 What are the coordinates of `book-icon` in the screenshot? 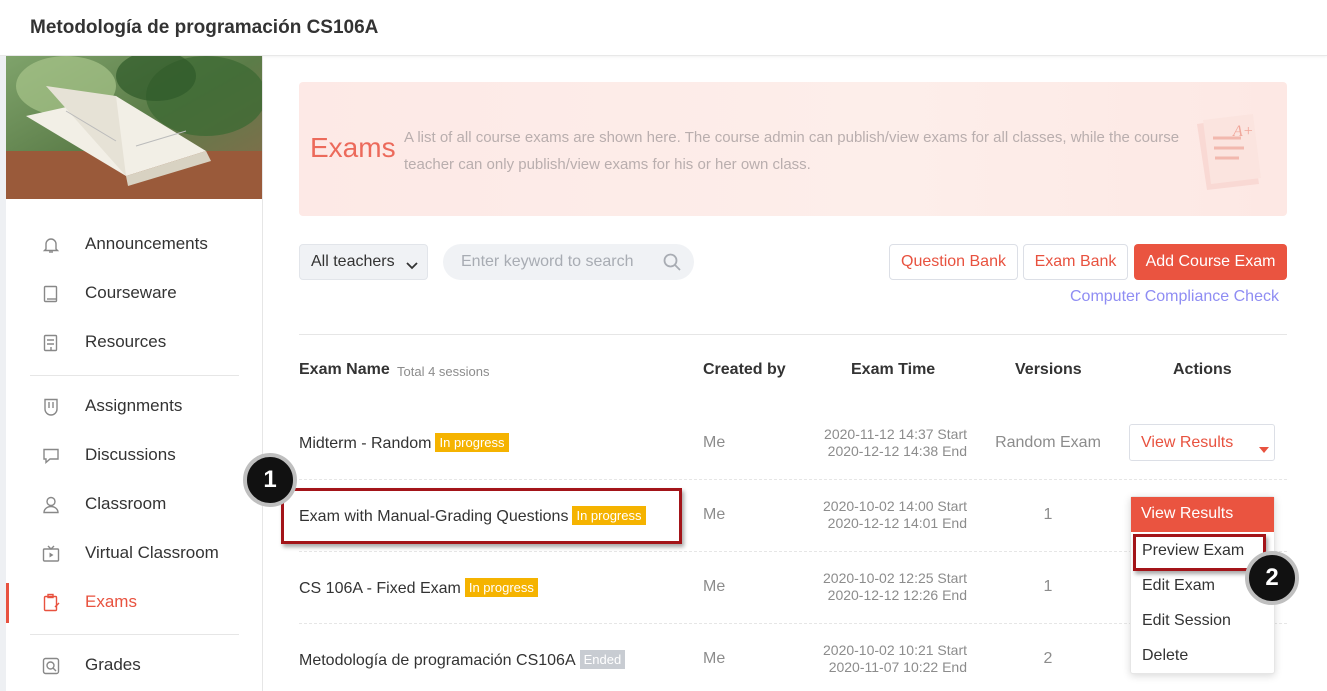 It's located at (51, 294).